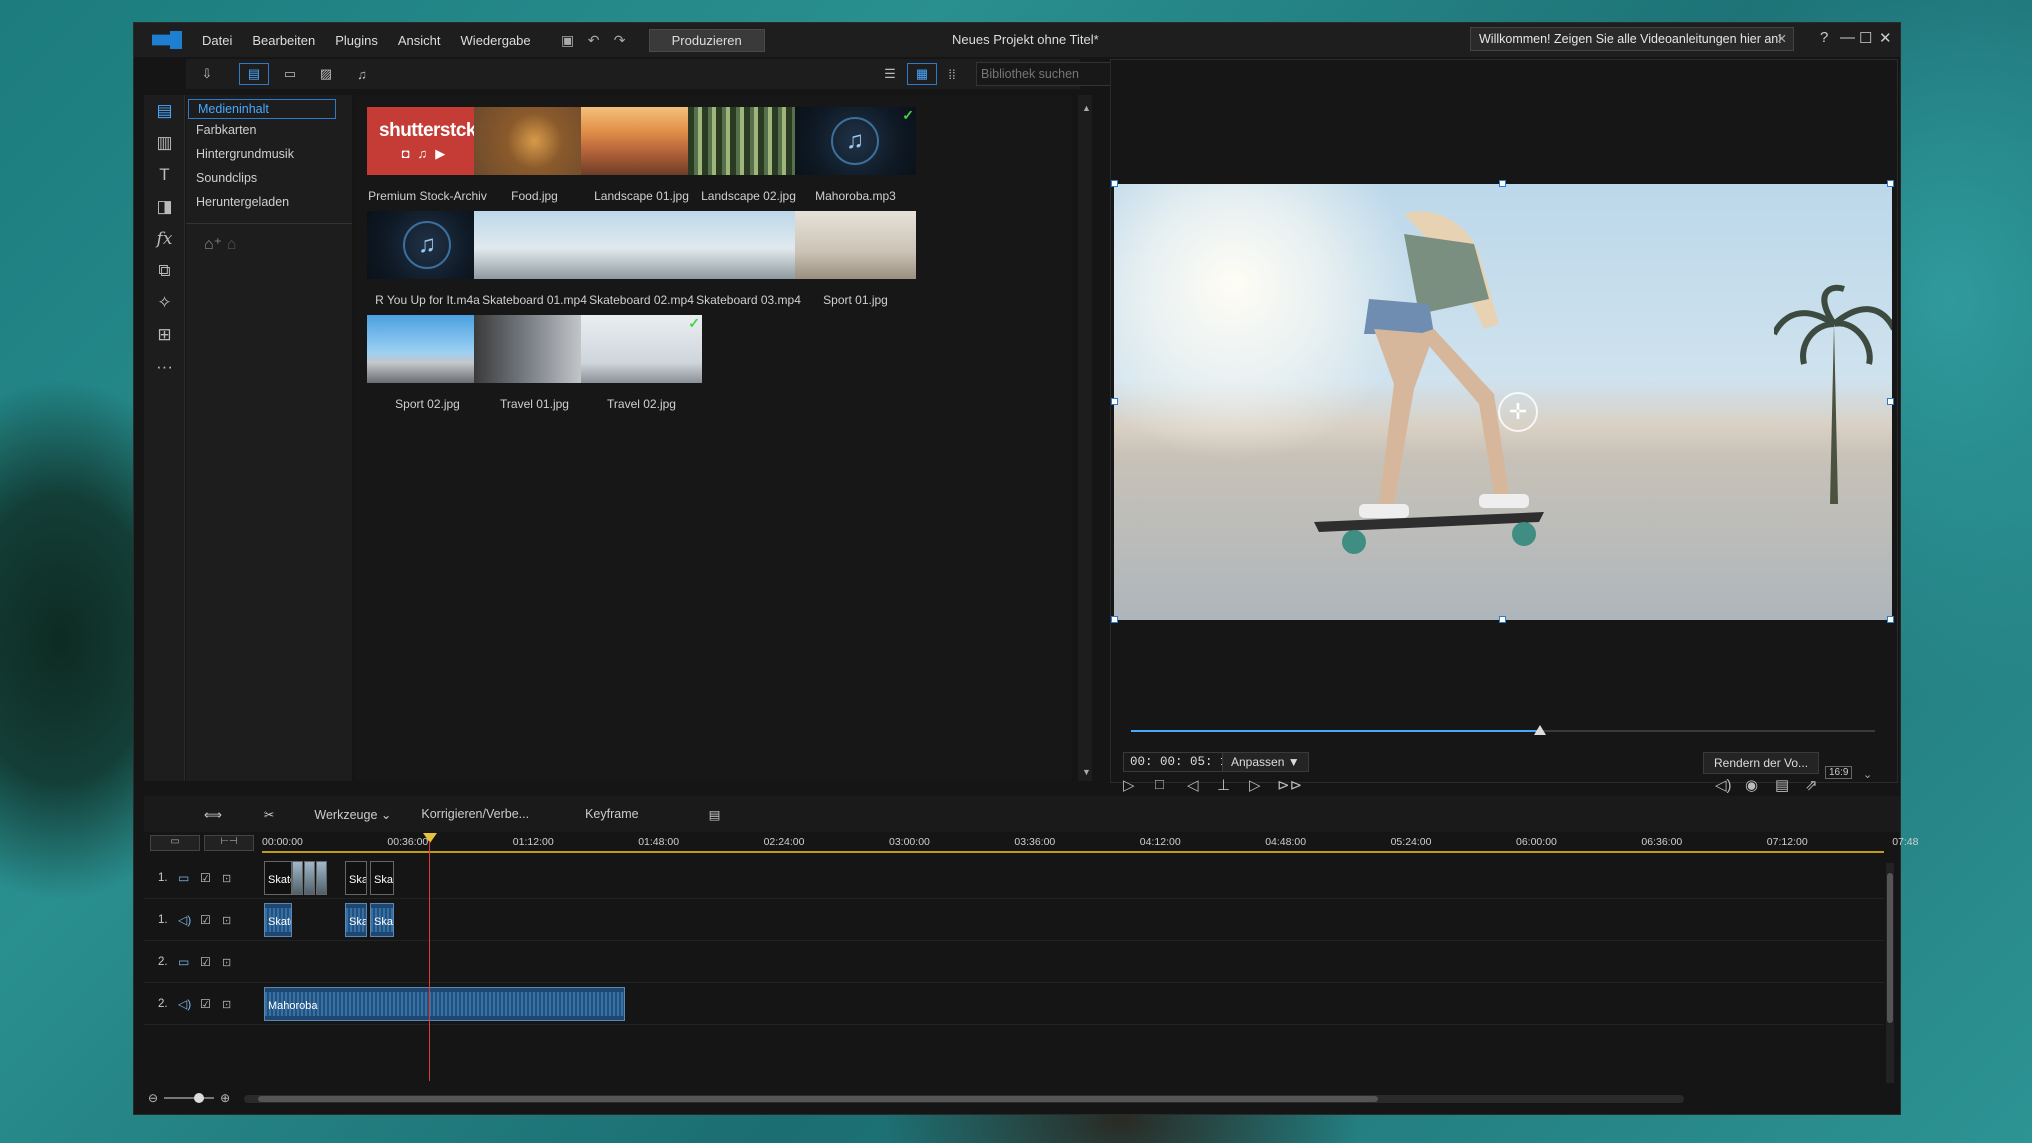 The width and height of the screenshot is (2032, 1143). What do you see at coordinates (534, 155) in the screenshot?
I see `media-tile: ✓ Food.jpg` at bounding box center [534, 155].